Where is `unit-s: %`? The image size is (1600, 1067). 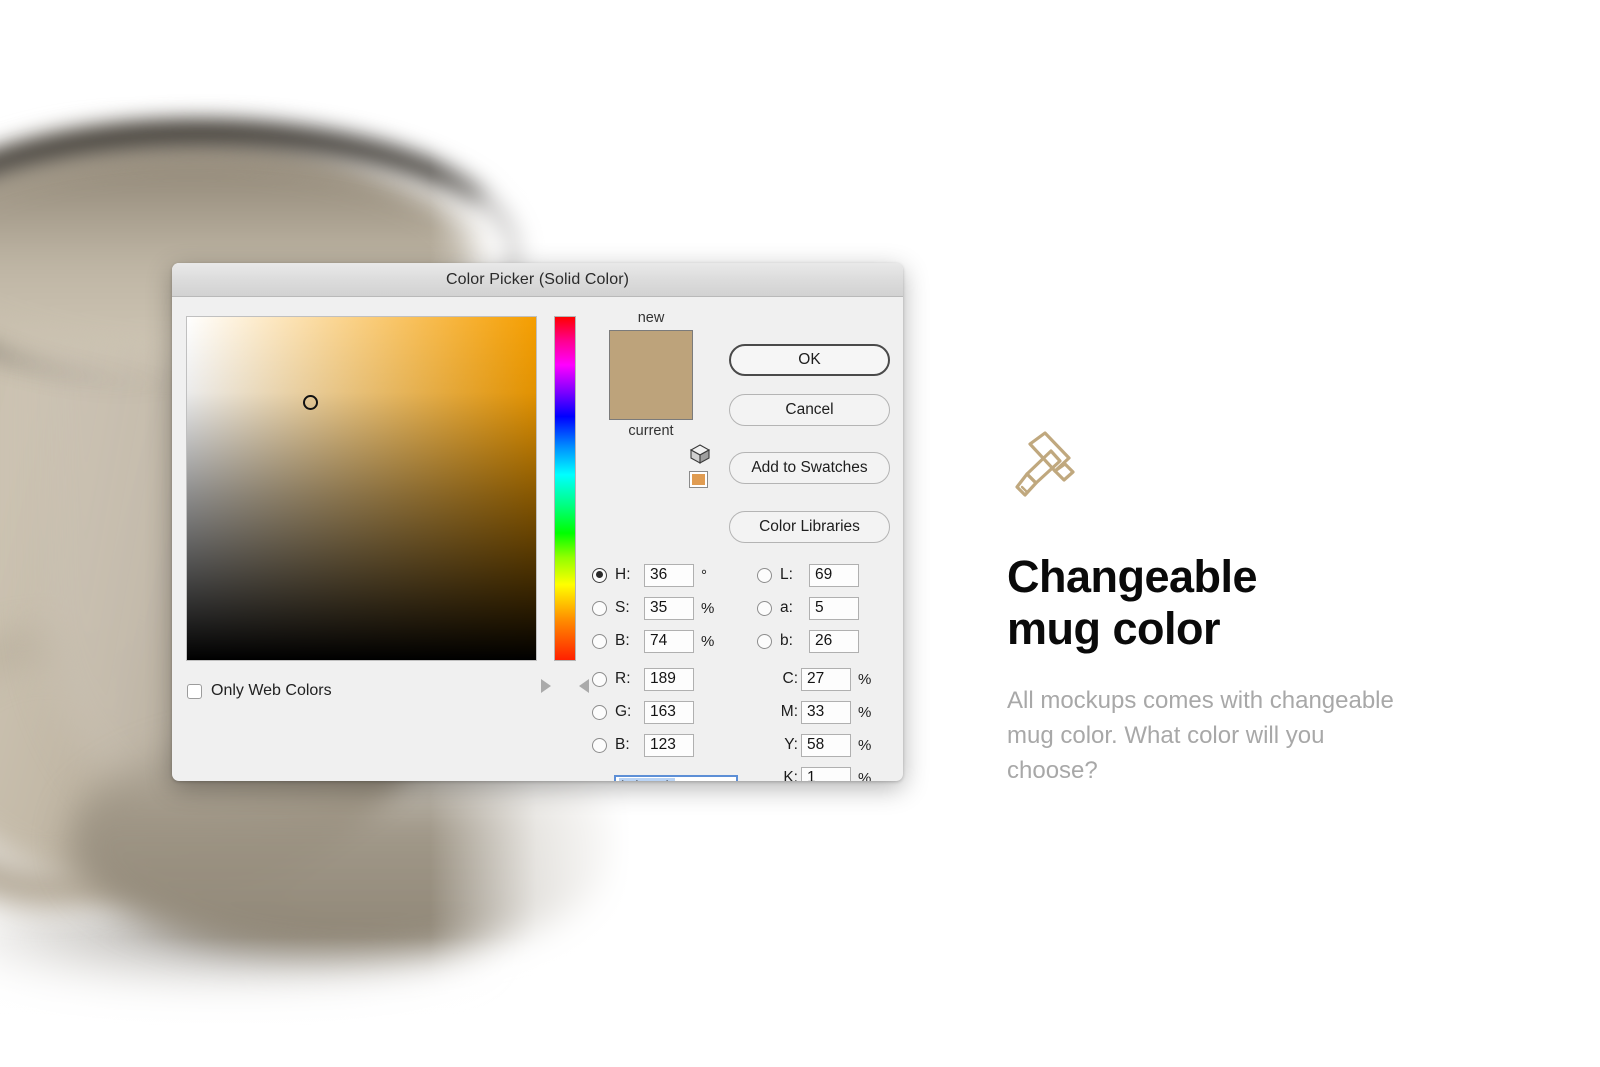
unit-s: % is located at coordinates (708, 608).